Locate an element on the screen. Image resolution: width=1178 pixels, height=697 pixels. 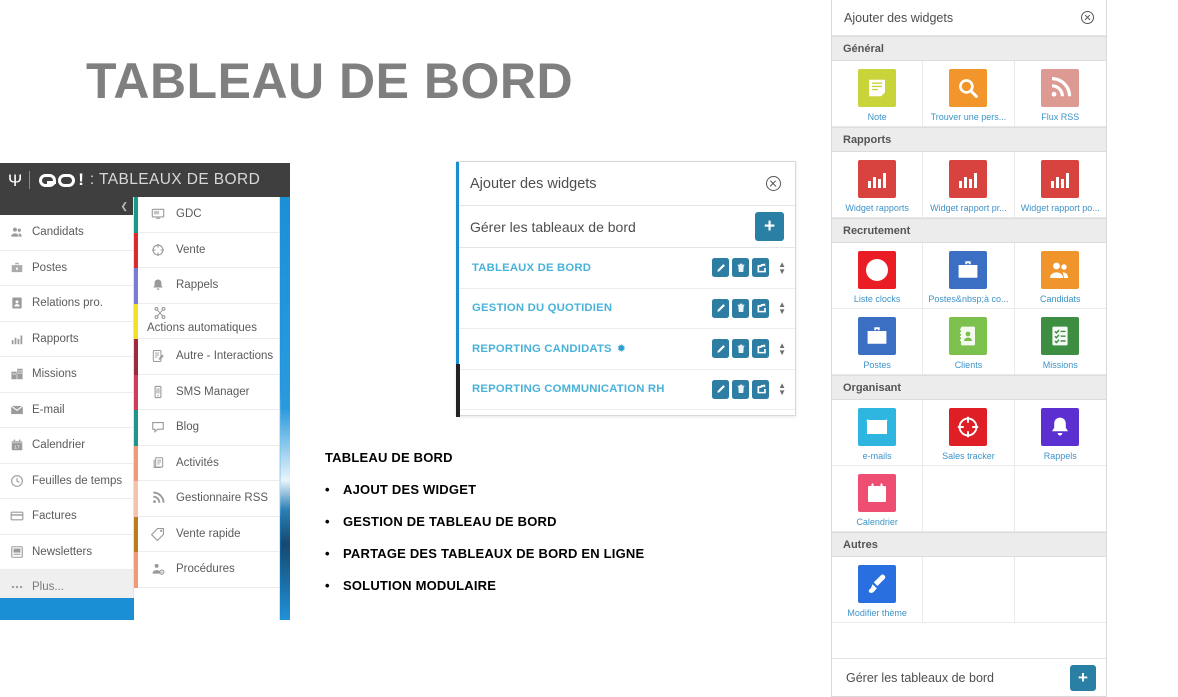
widget-tile: Liste clocks is located at coordinates (878, 276).